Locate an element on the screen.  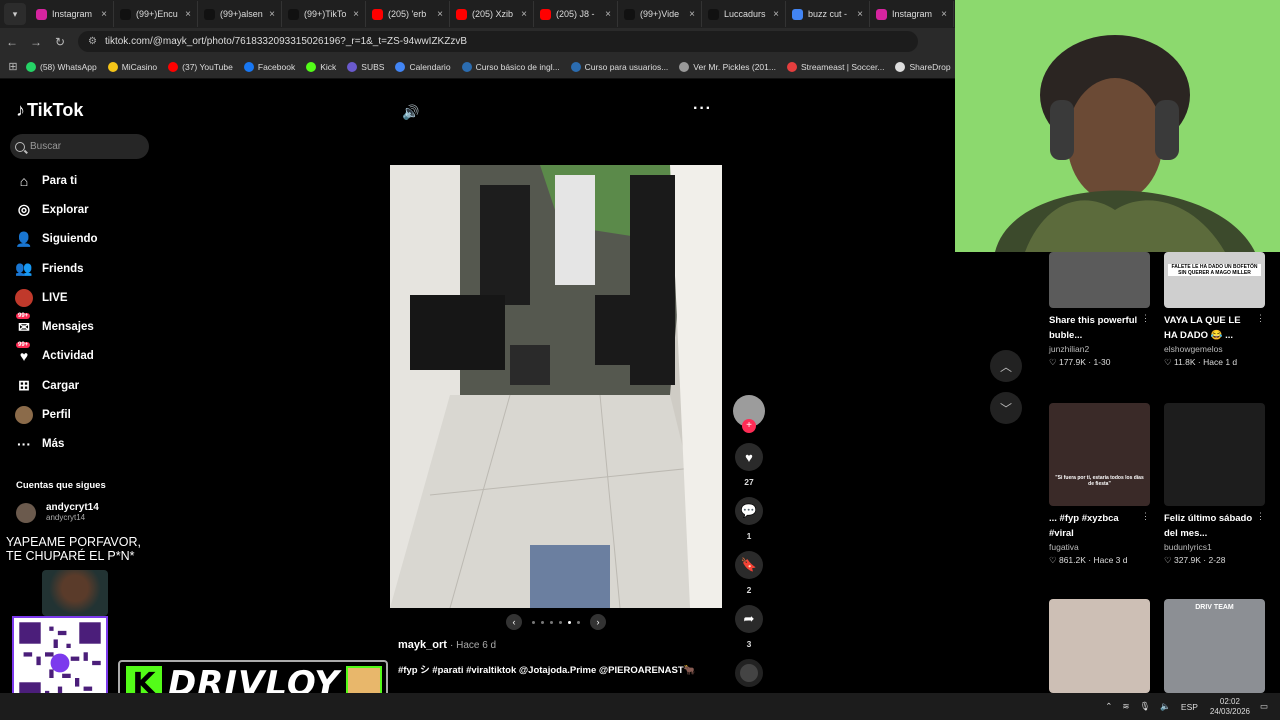
video-author: budunlyrics1 is located at coordinates (1214, 547).